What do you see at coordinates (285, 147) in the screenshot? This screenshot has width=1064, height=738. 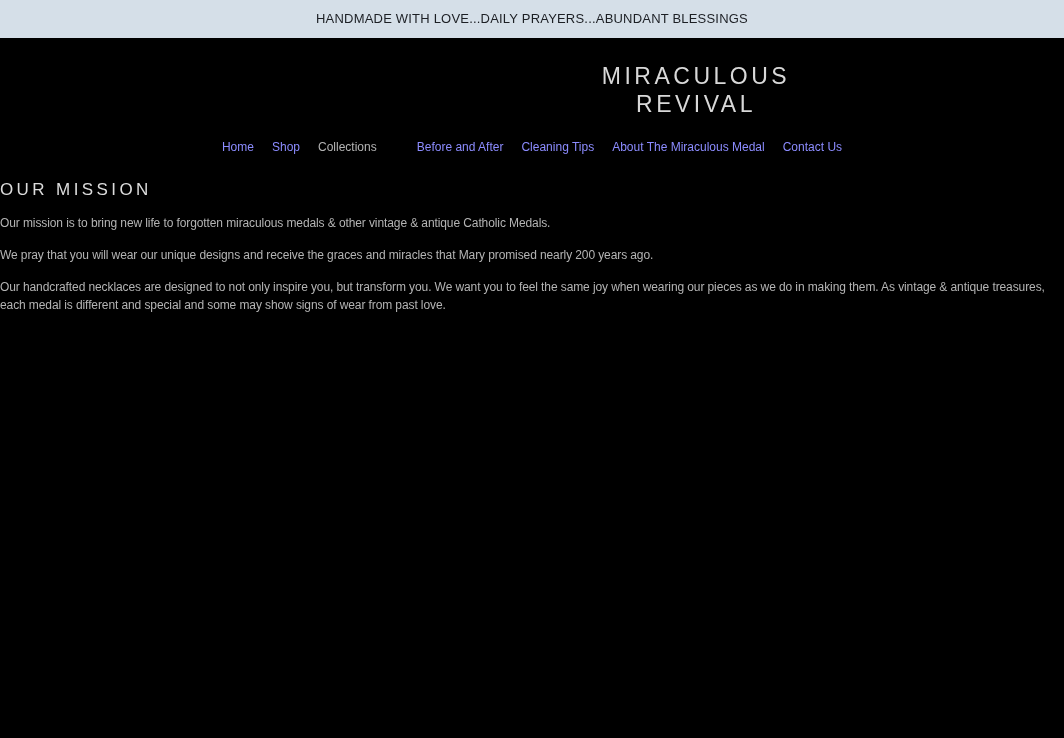 I see `nav-link: Shop` at bounding box center [285, 147].